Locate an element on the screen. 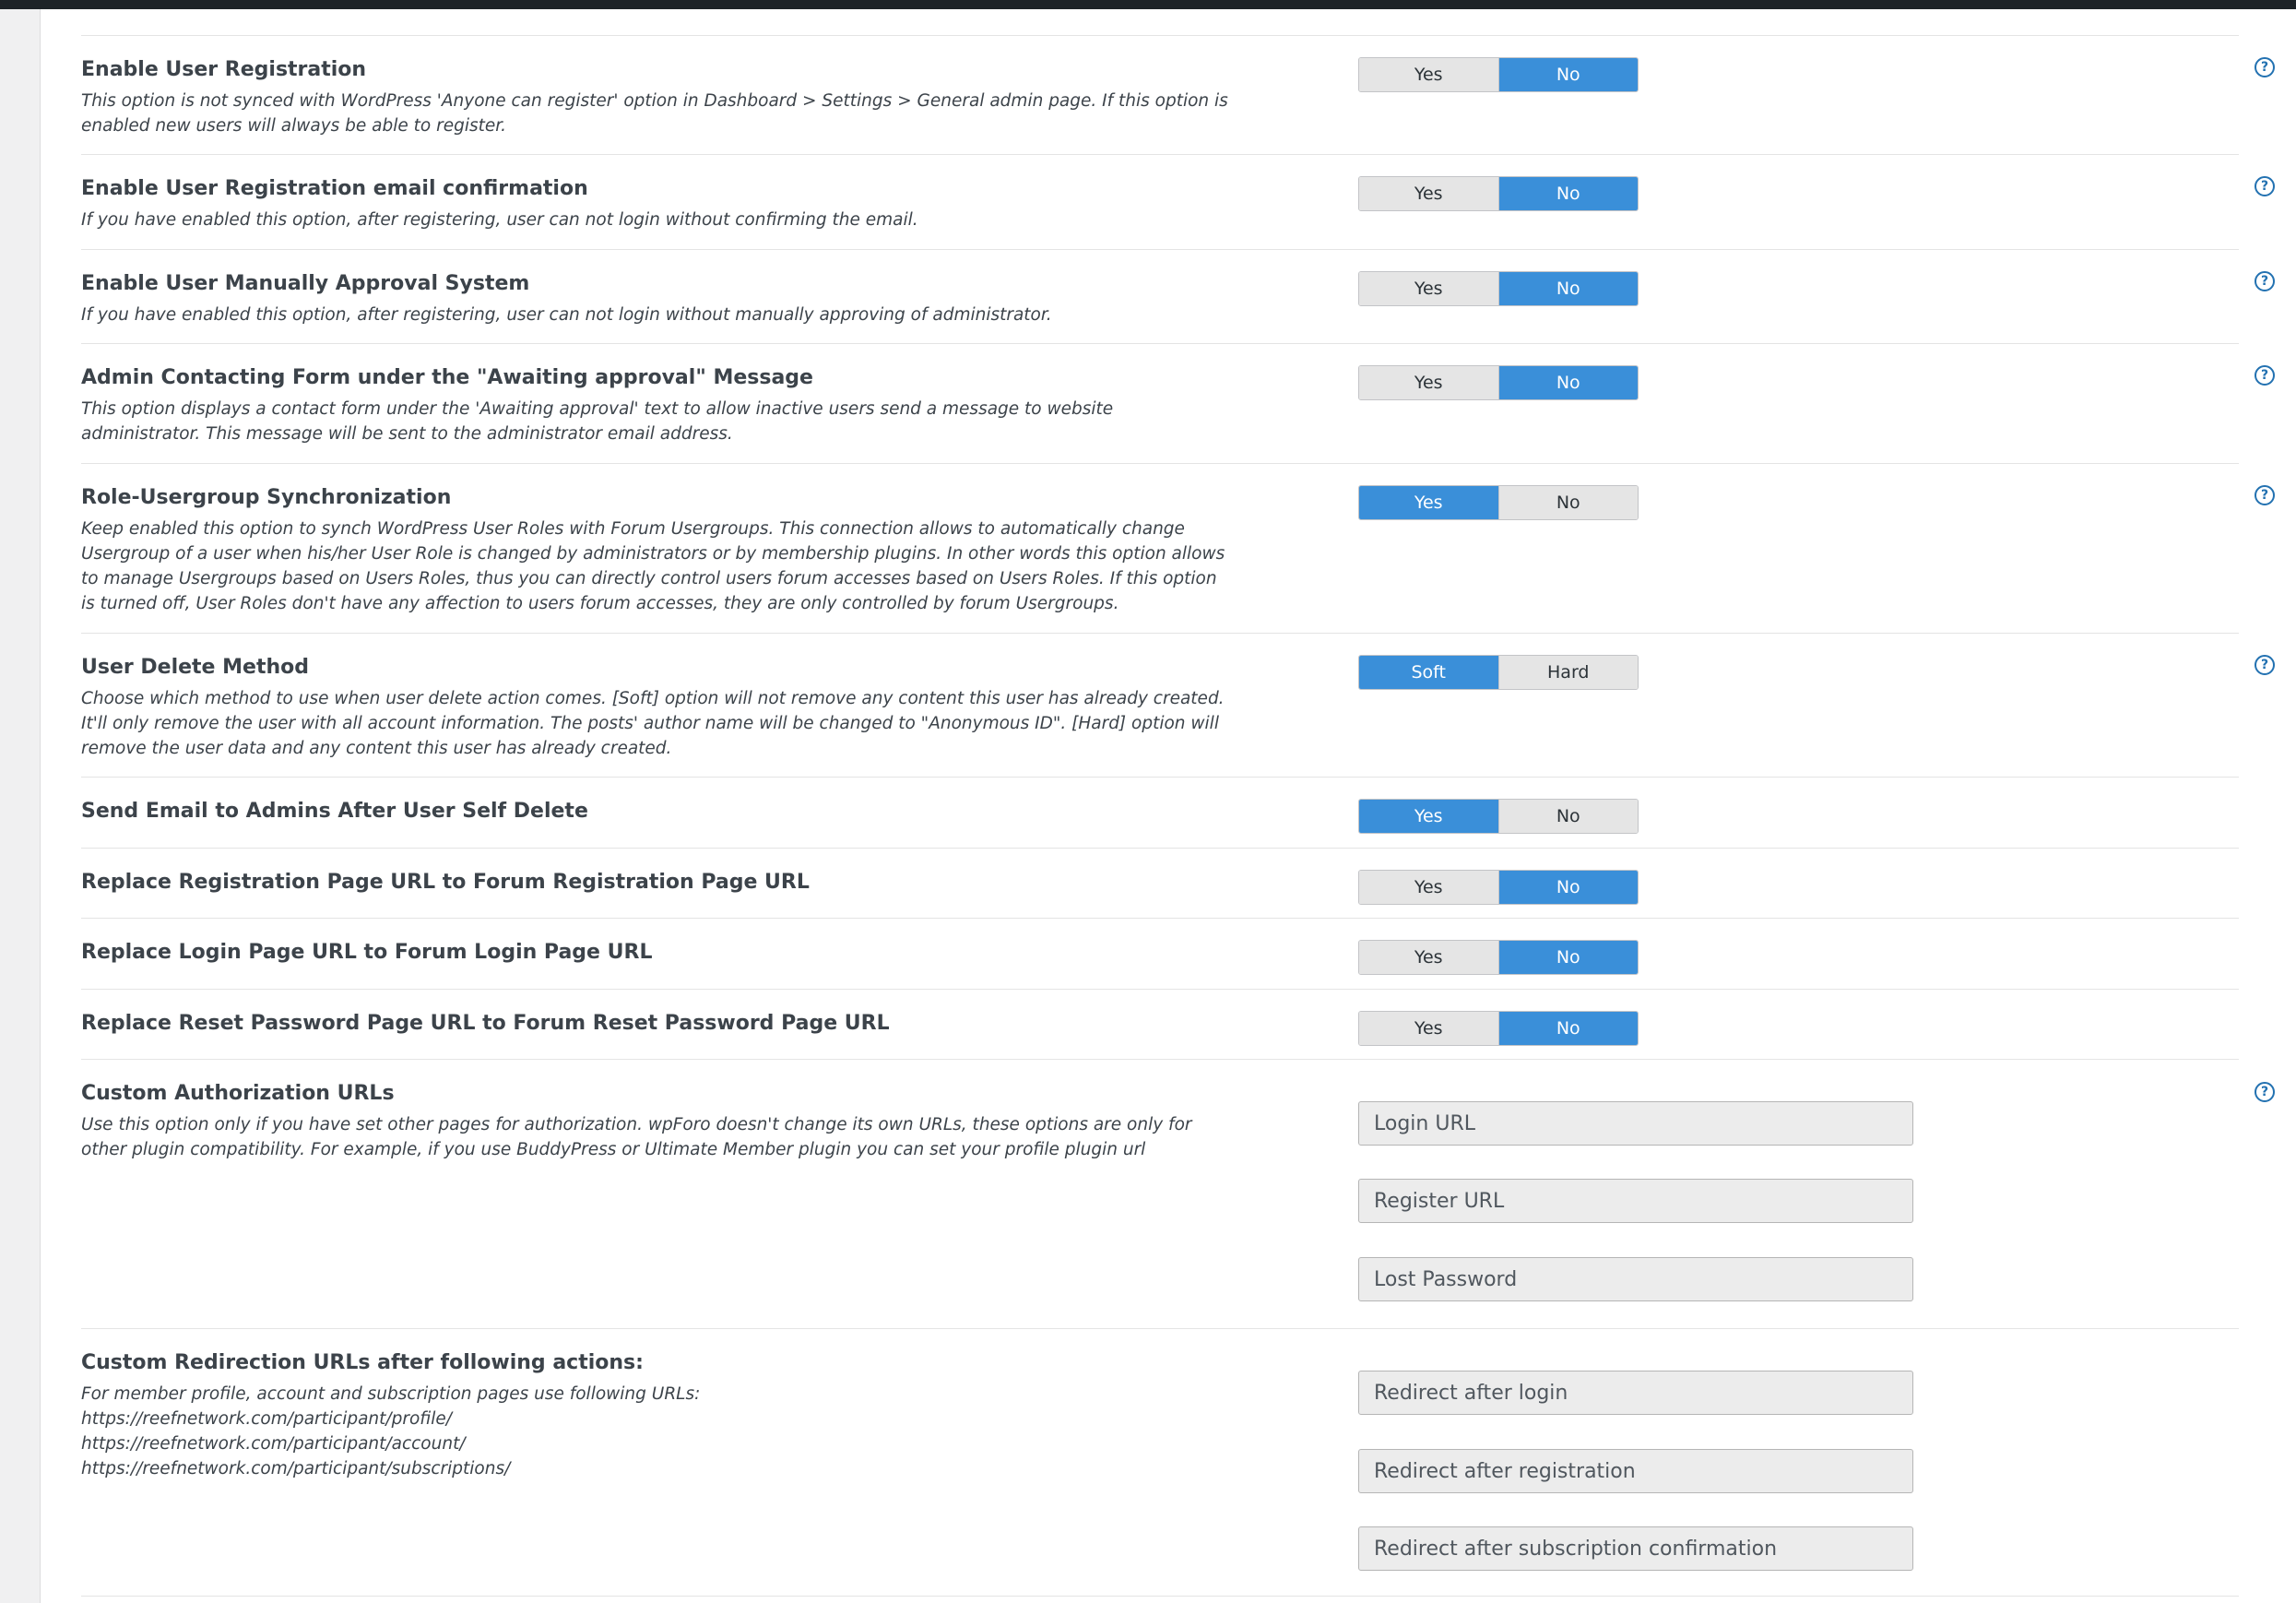 The image size is (2296, 1603). setting-title-enable-user-registration: Enable User Registration is located at coordinates (224, 69).